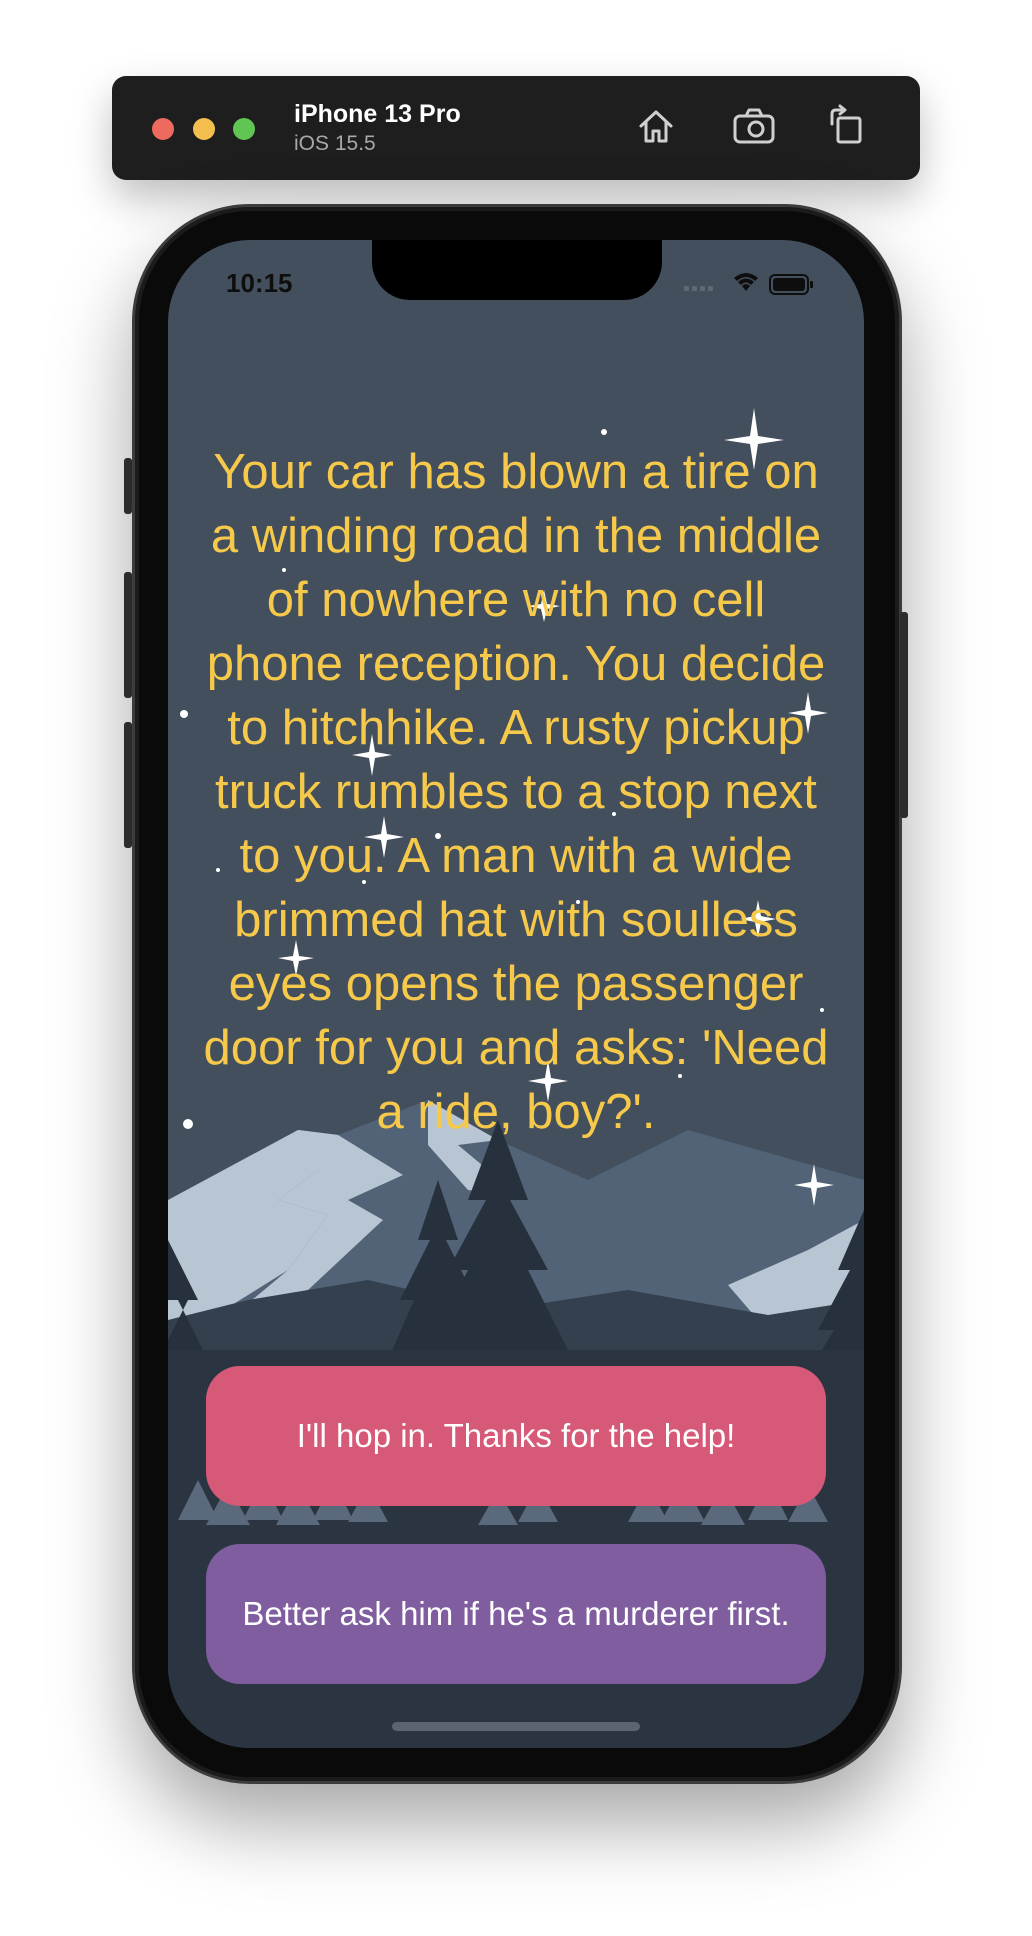  What do you see at coordinates (904, 715) in the screenshot?
I see `power-button` at bounding box center [904, 715].